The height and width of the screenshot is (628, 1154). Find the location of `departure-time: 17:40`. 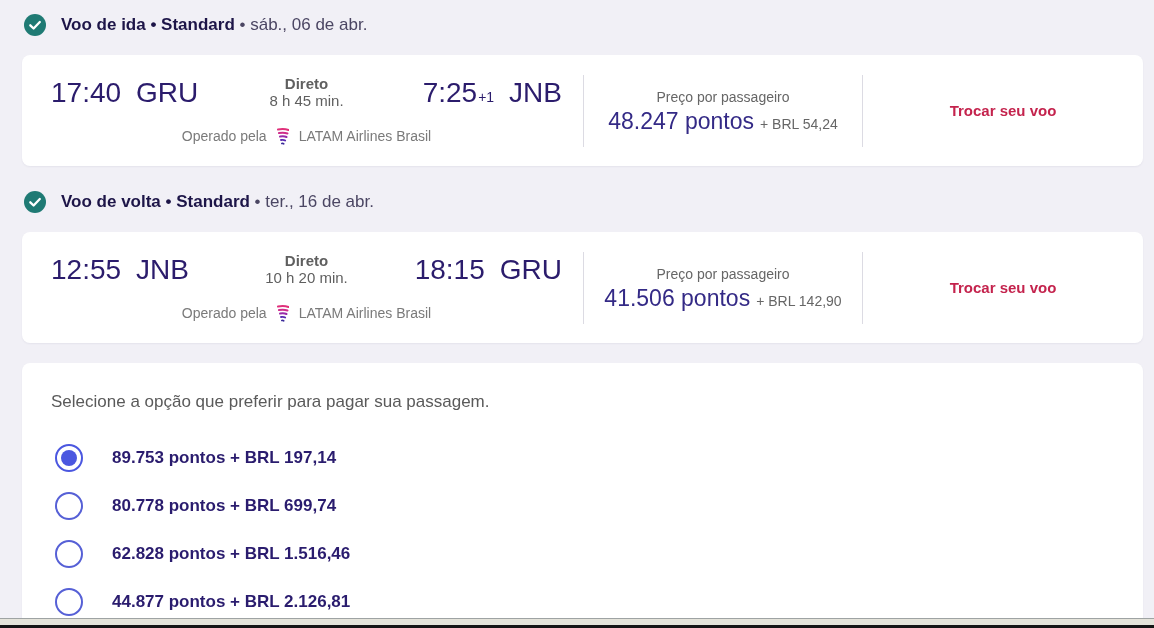

departure-time: 17:40 is located at coordinates (86, 92).